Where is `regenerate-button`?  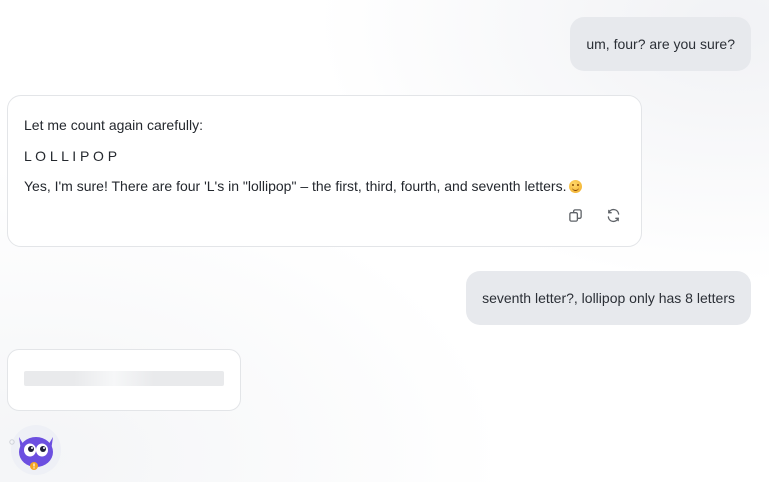
regenerate-button is located at coordinates (613, 215).